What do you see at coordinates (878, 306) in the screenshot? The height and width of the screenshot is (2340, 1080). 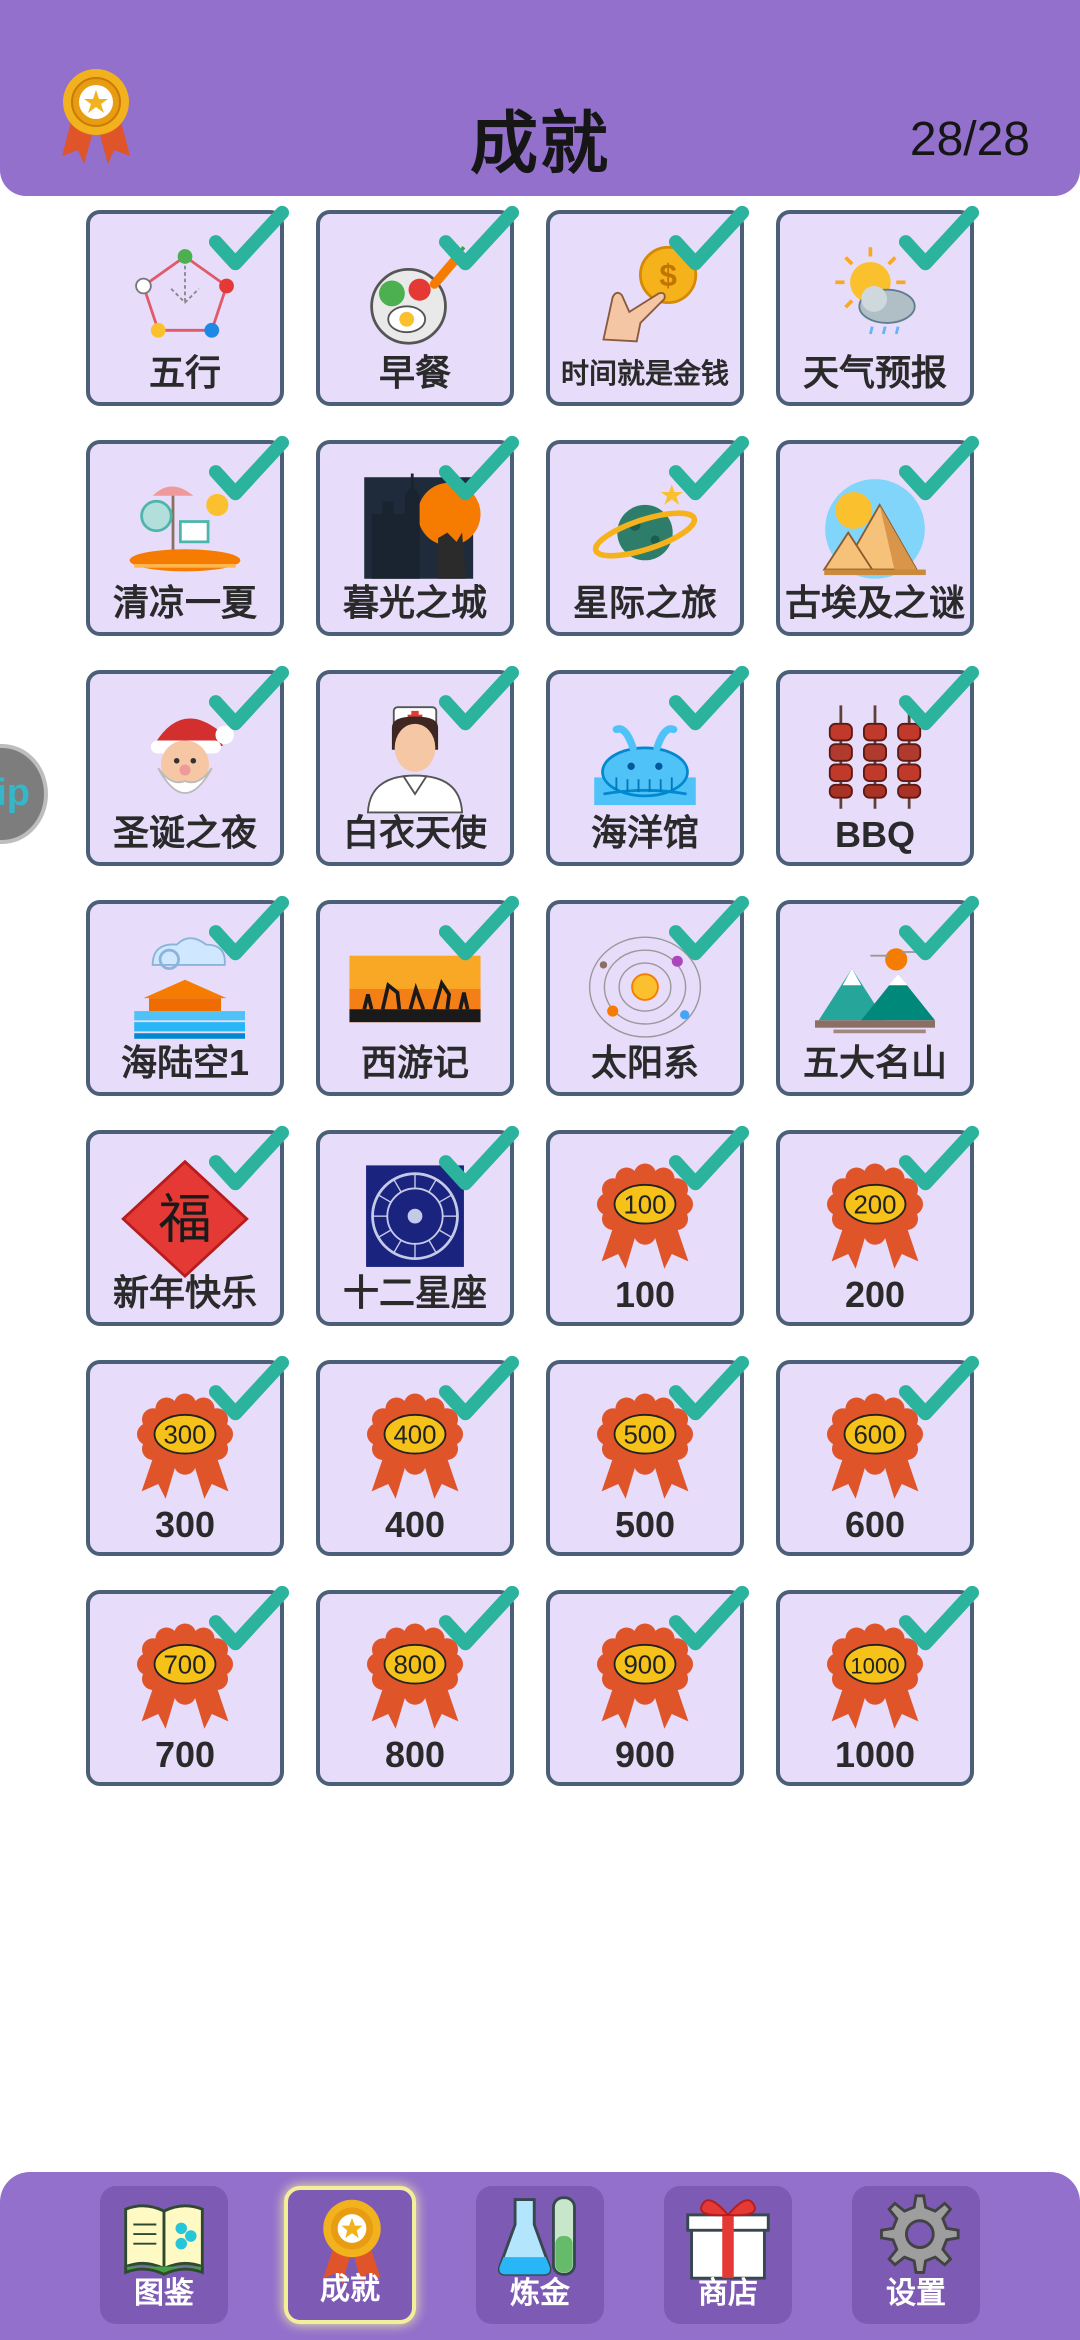 I see `achievement-card: 天气预报` at bounding box center [878, 306].